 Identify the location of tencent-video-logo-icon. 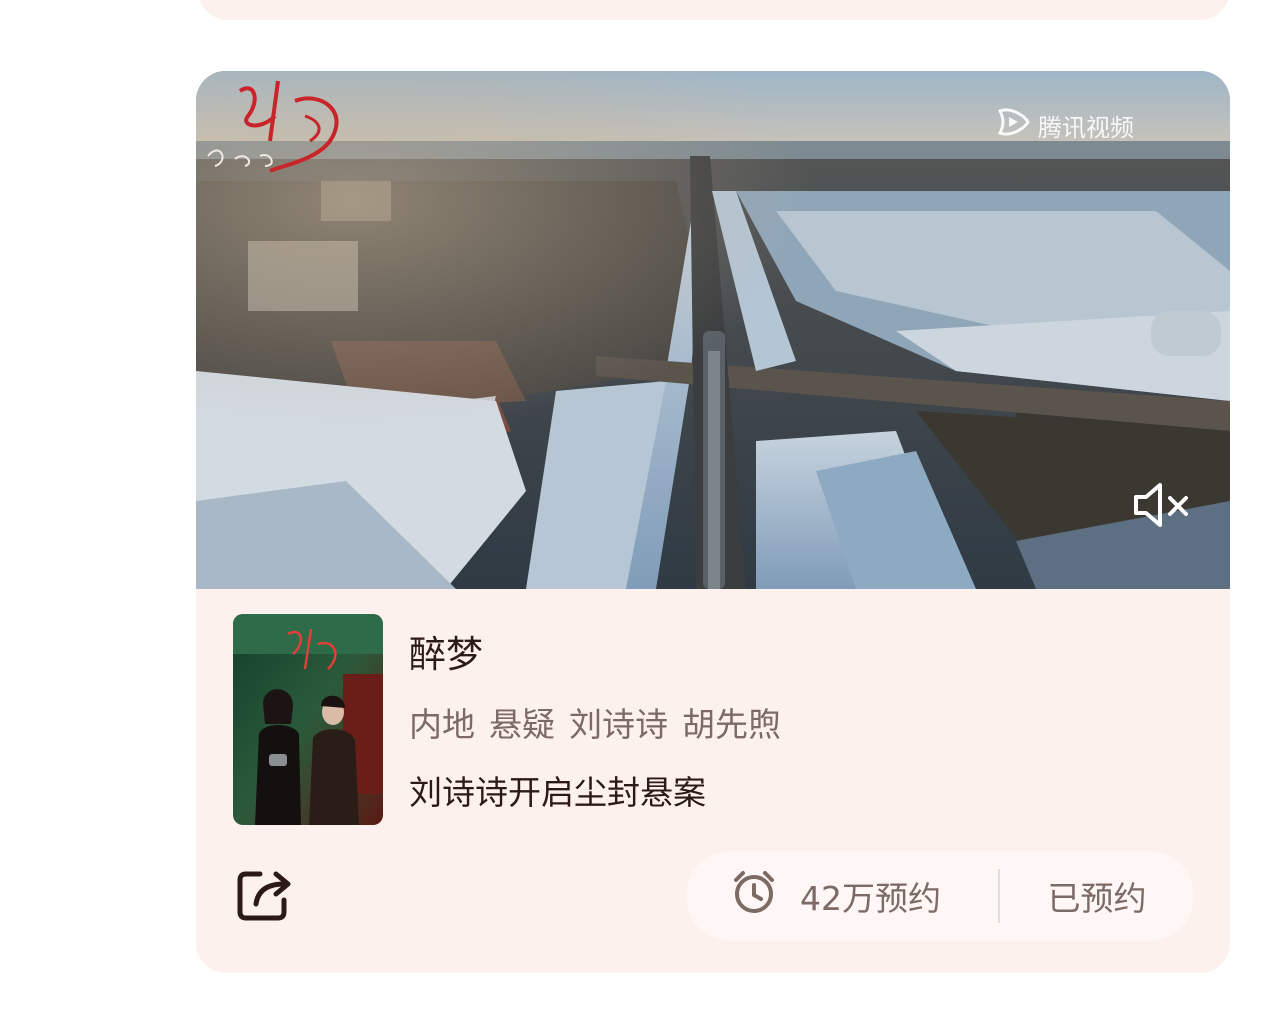
(1014, 125).